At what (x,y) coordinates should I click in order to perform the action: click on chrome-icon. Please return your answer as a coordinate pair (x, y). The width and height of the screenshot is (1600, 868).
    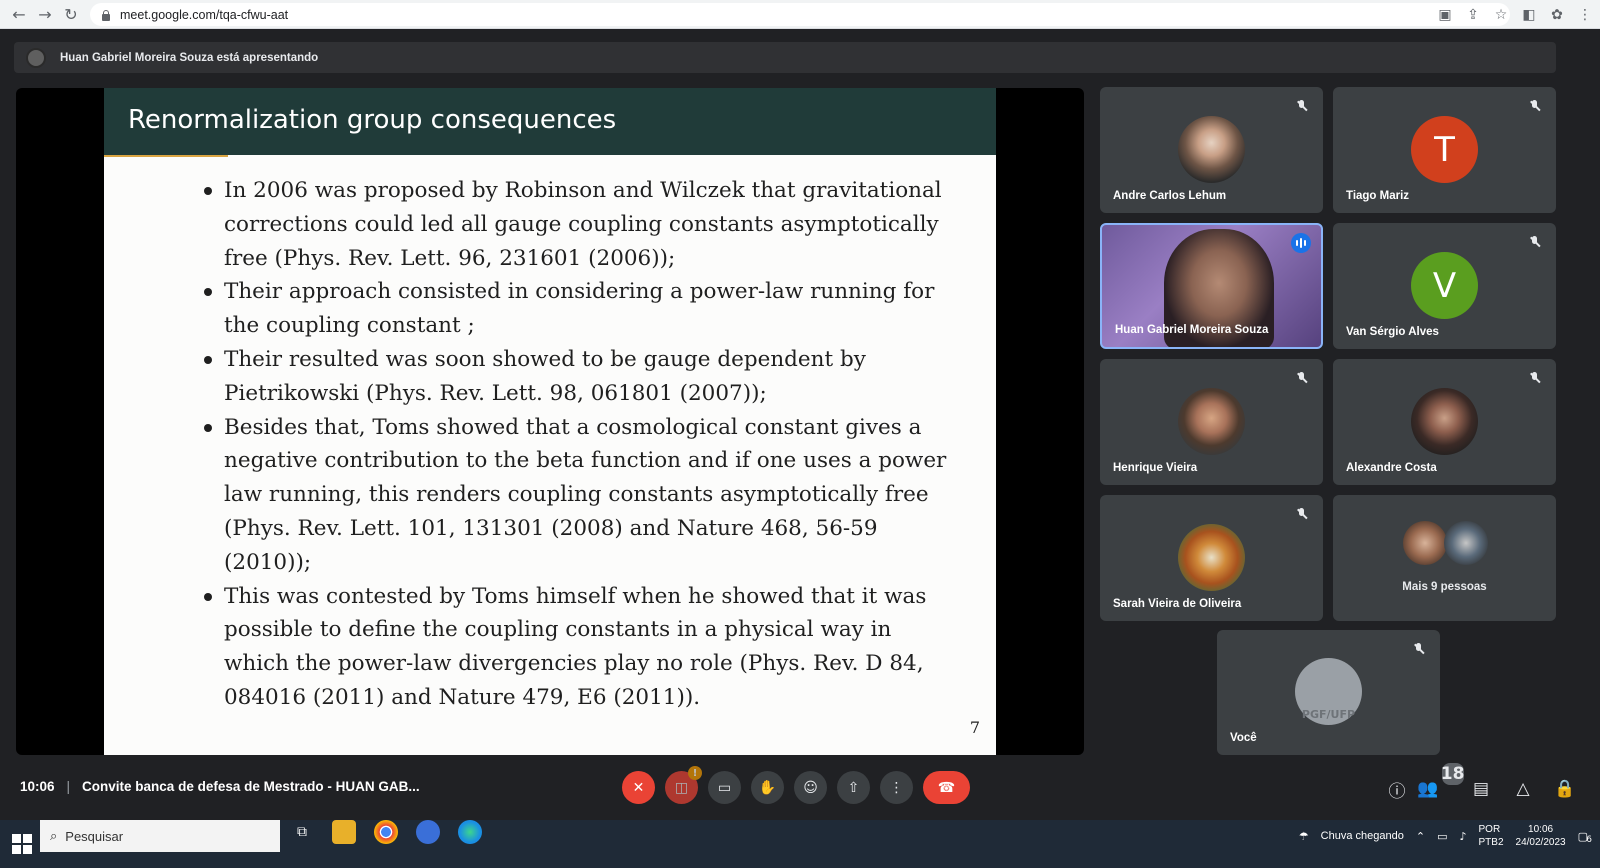
    Looking at the image, I should click on (386, 832).